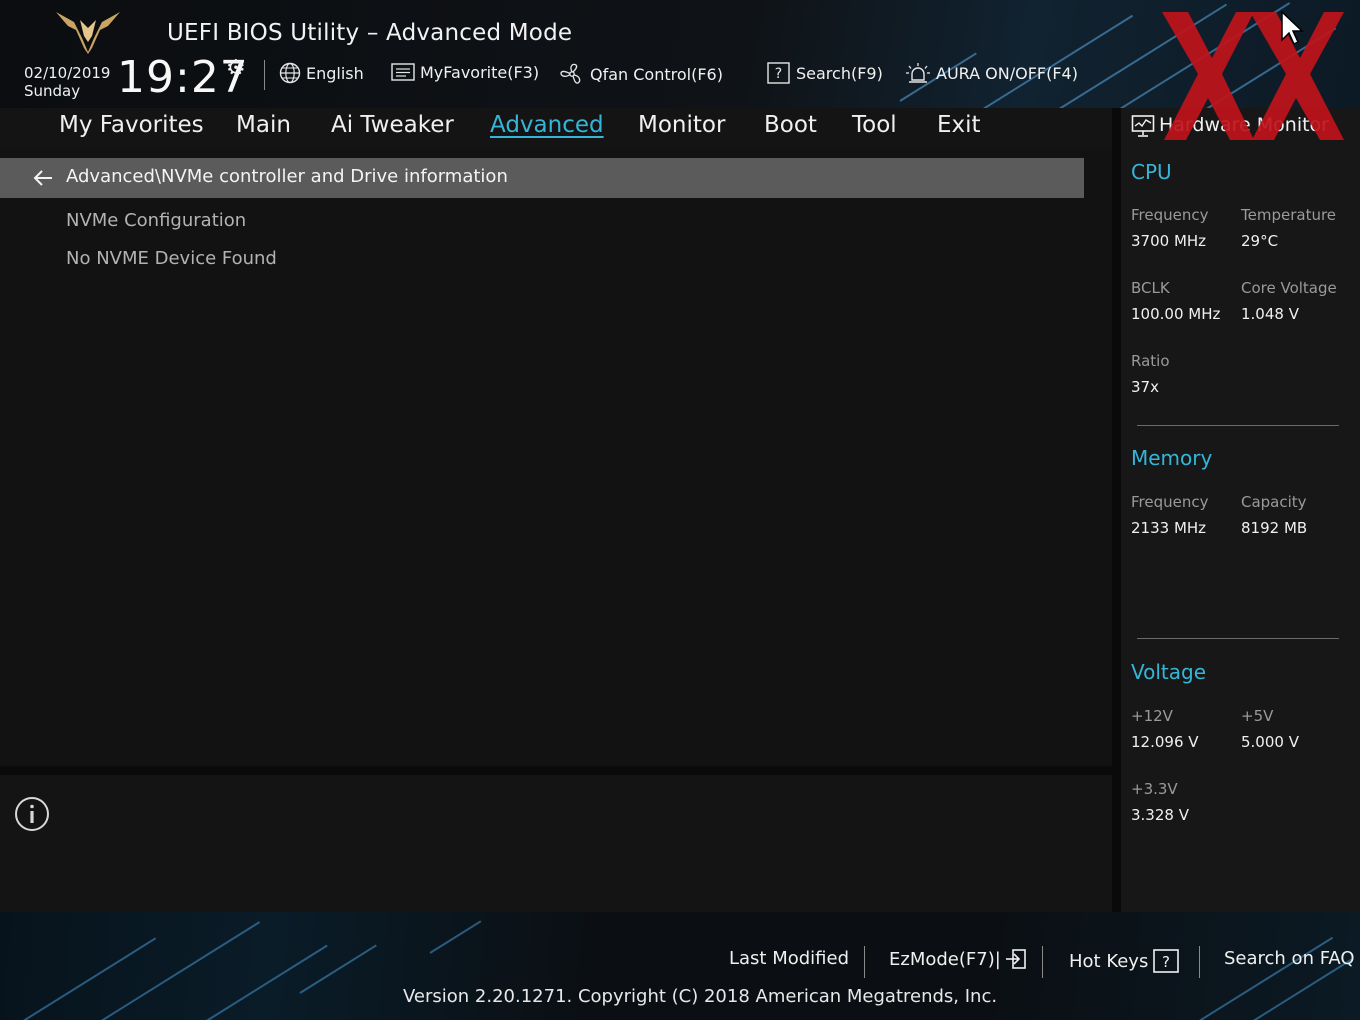 The image size is (1360, 1020). What do you see at coordinates (1151, 172) in the screenshot?
I see `cpu-heading: CPU` at bounding box center [1151, 172].